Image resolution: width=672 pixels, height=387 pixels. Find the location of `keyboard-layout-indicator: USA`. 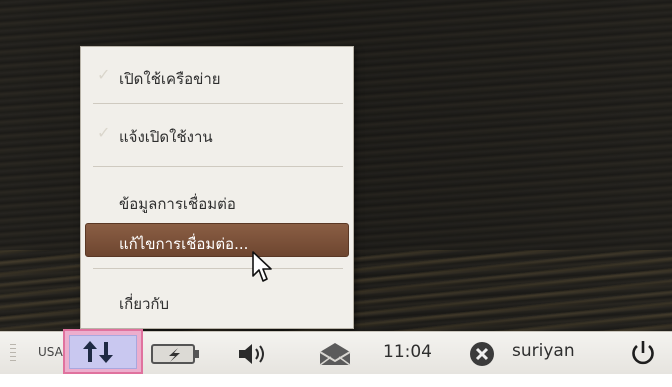

keyboard-layout-indicator: USA is located at coordinates (50, 366).